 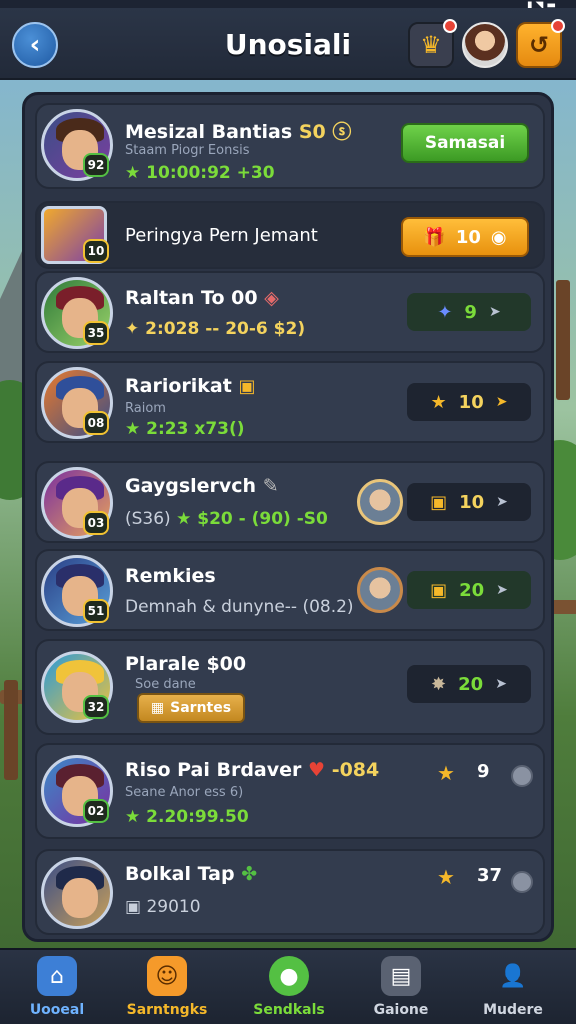 I want to click on list-item: 10 Peringya Pern Jemant 🎁 10 ◉, so click(x=290, y=235).